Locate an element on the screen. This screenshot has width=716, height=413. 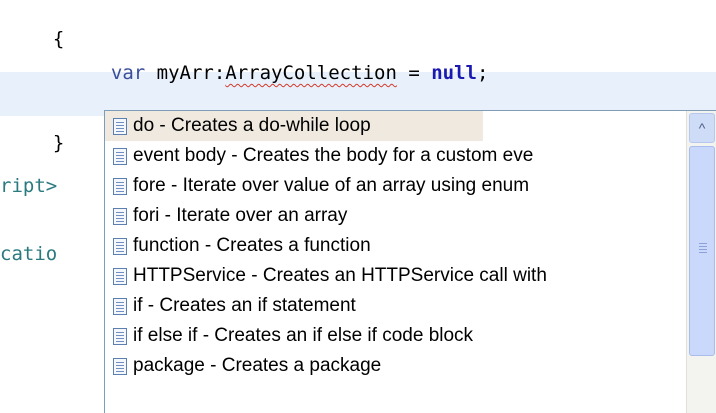
type-with-error: ArrayCollection is located at coordinates (311, 73).